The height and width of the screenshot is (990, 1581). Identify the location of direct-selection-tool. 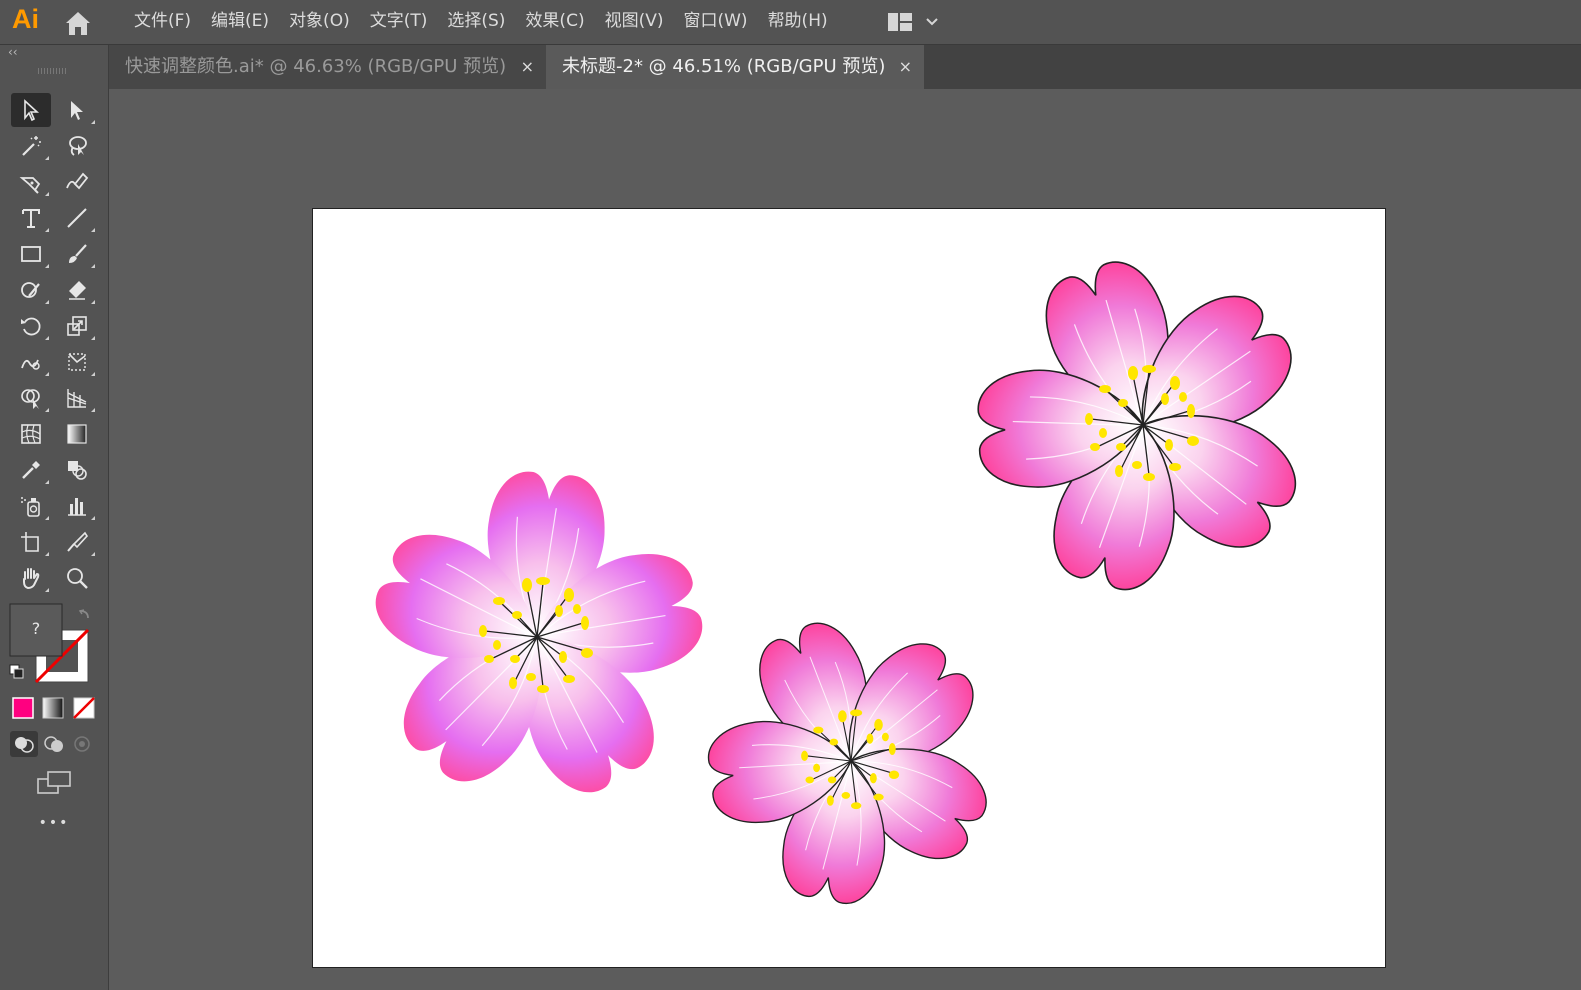
(77, 110).